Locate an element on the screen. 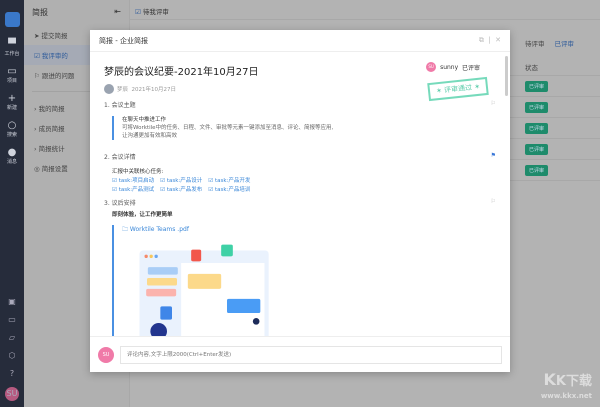 The width and height of the screenshot is (600, 407). reviewer-avatar: SU is located at coordinates (431, 67).